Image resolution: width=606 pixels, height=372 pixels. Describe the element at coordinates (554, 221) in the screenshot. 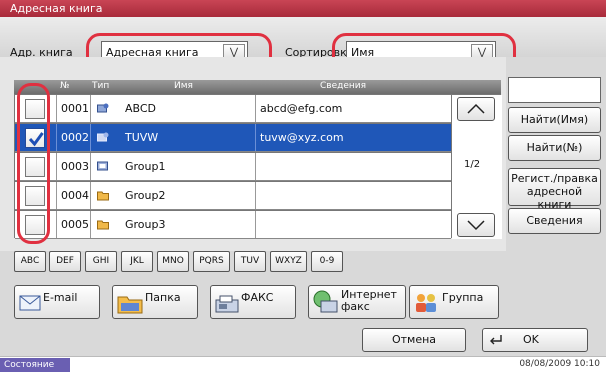

I see `details-button: Сведения` at that location.